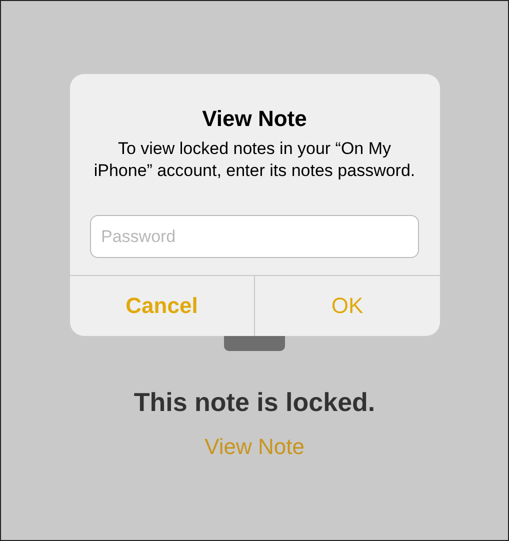 This screenshot has width=509, height=541. What do you see at coordinates (254, 447) in the screenshot?
I see `view-note-link: View Note` at bounding box center [254, 447].